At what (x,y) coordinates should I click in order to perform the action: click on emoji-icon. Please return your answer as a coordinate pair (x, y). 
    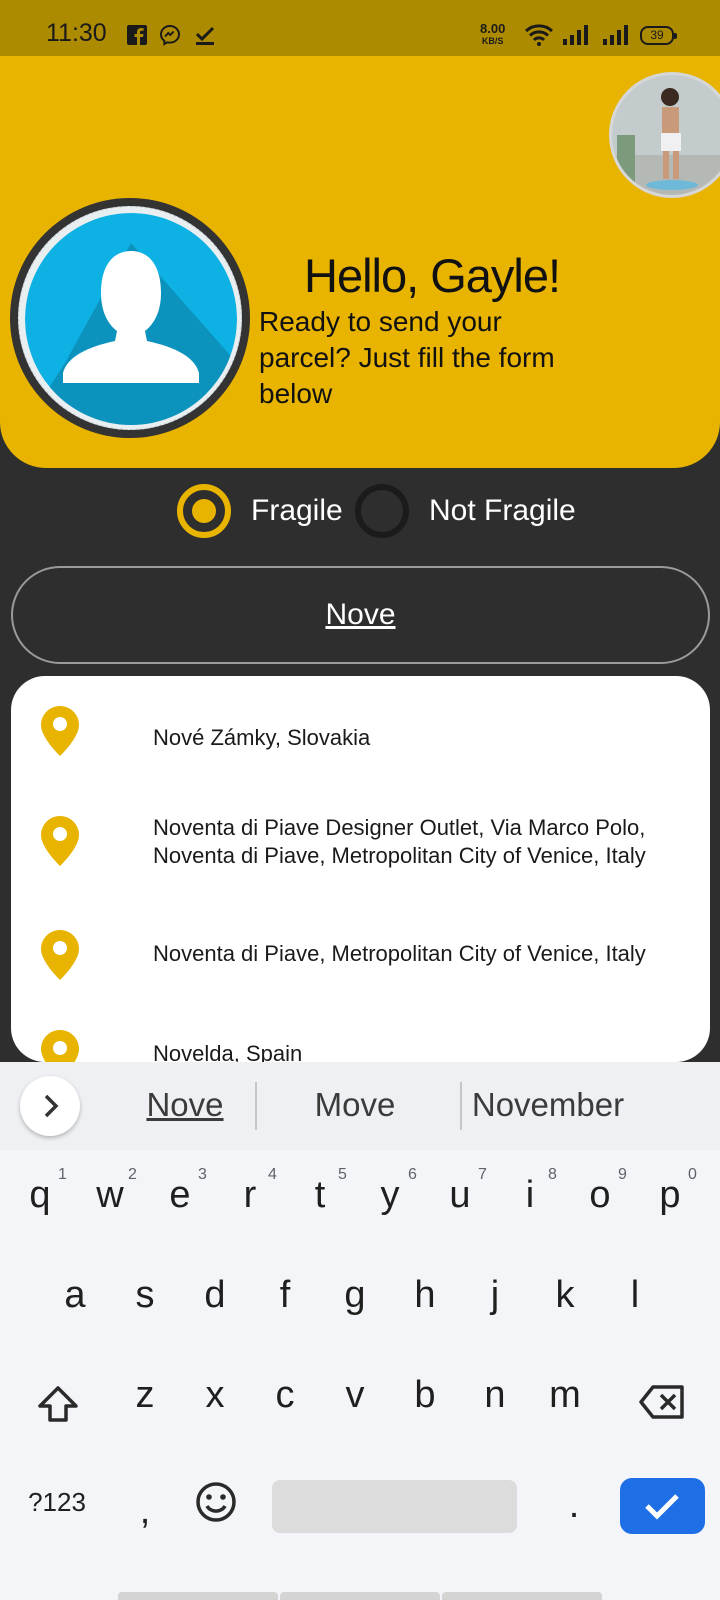
    Looking at the image, I should click on (216, 1502).